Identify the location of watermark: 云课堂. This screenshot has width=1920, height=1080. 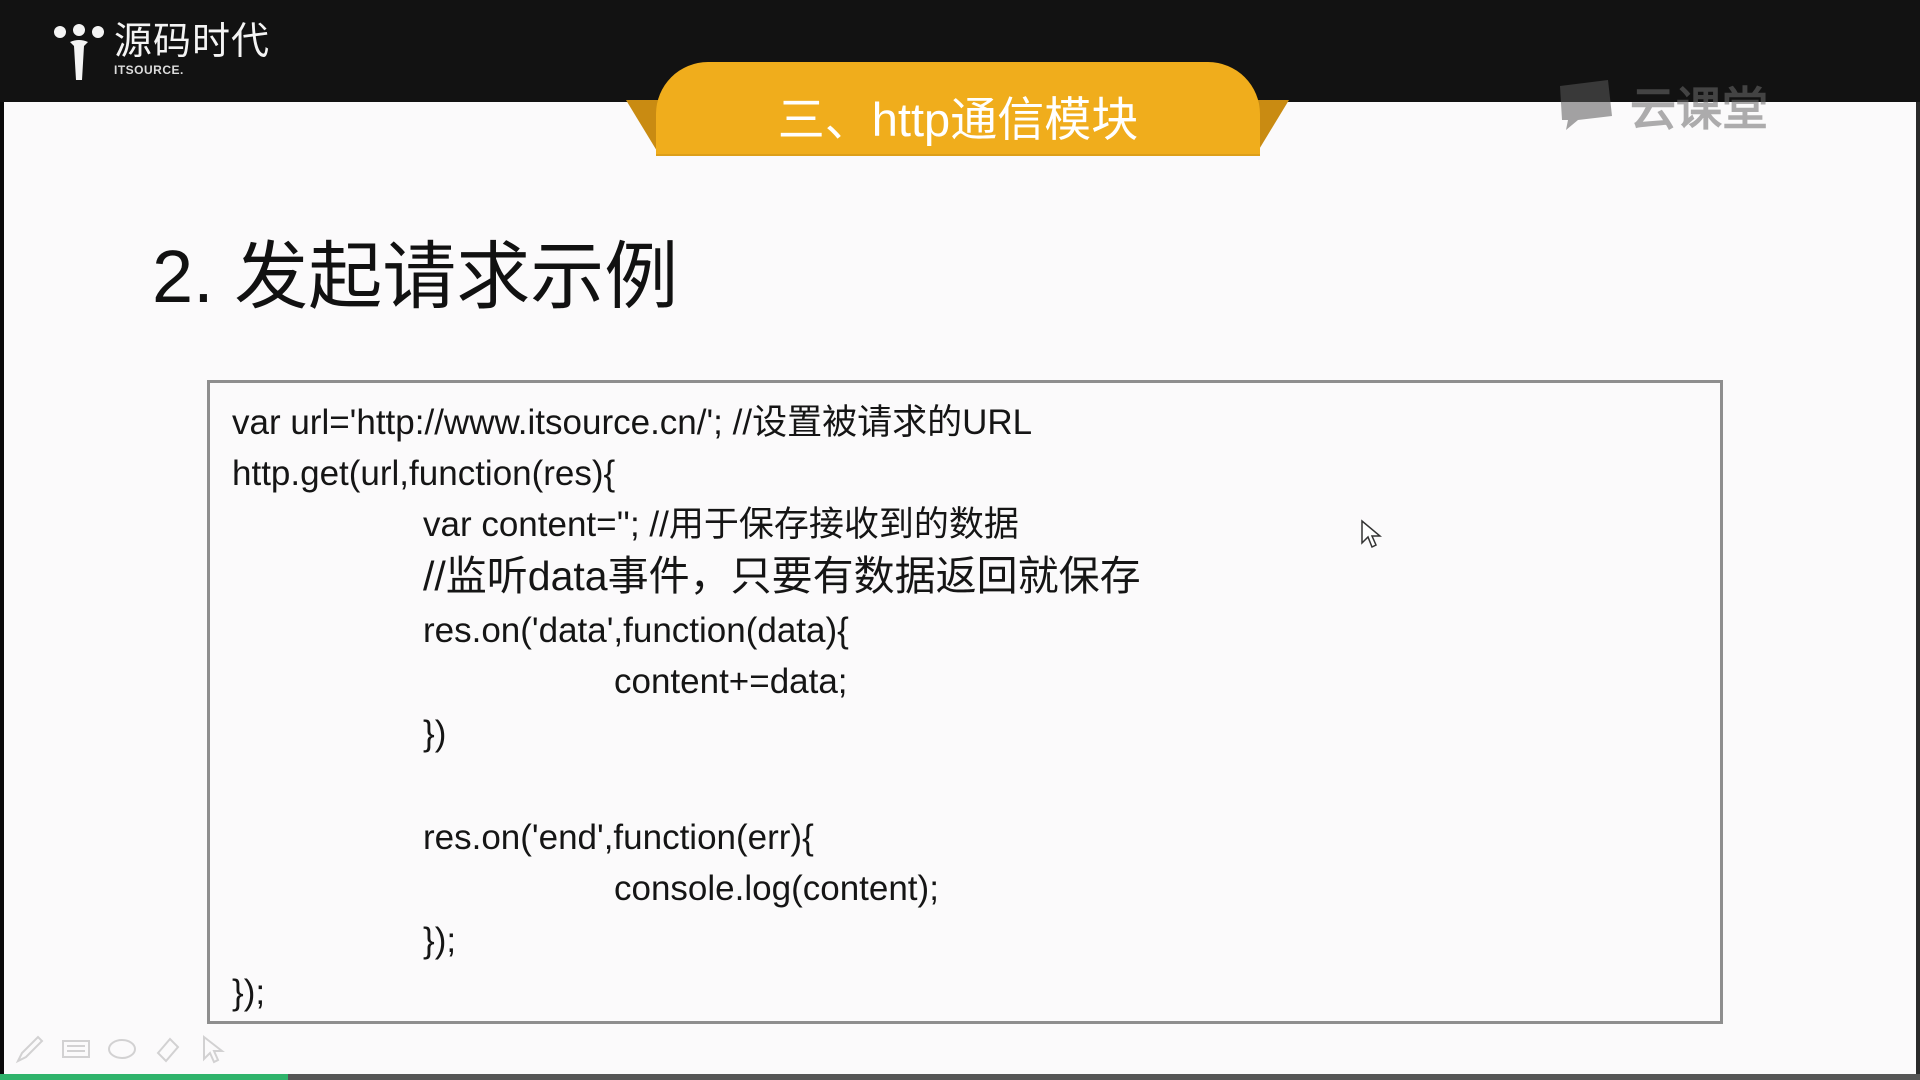
(1662, 106).